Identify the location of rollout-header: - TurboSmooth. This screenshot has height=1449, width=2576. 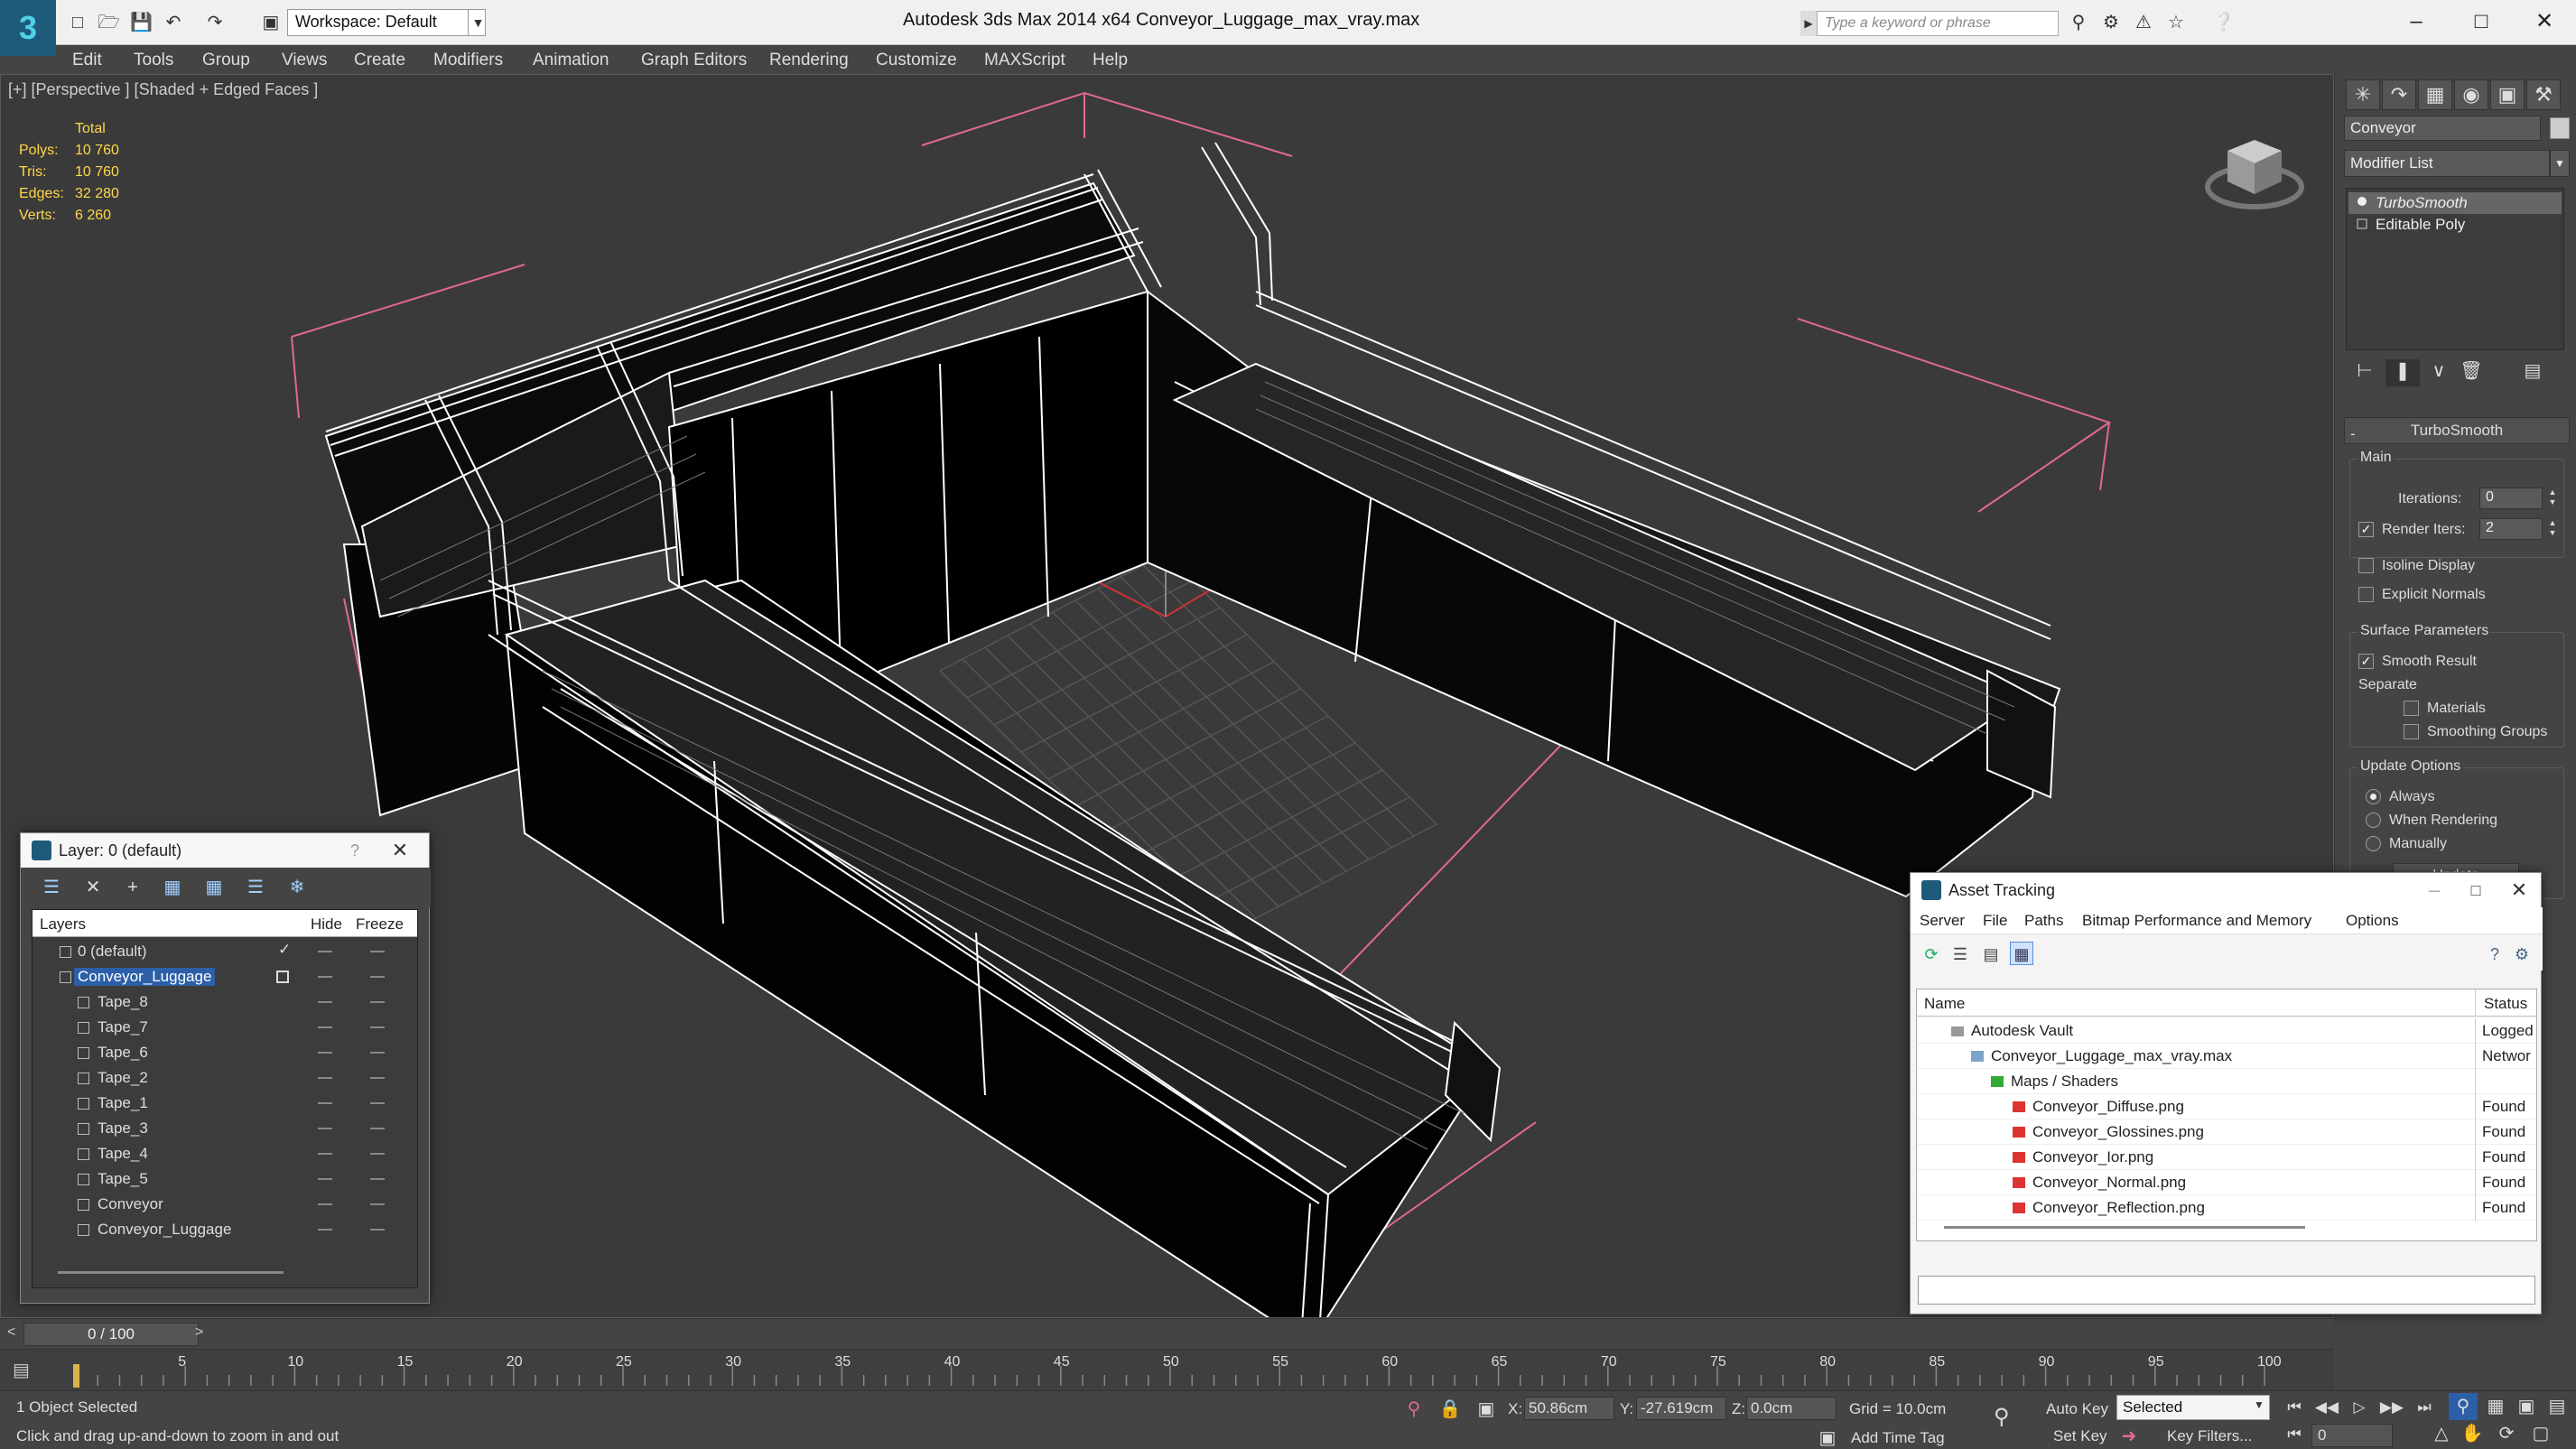
(2457, 430).